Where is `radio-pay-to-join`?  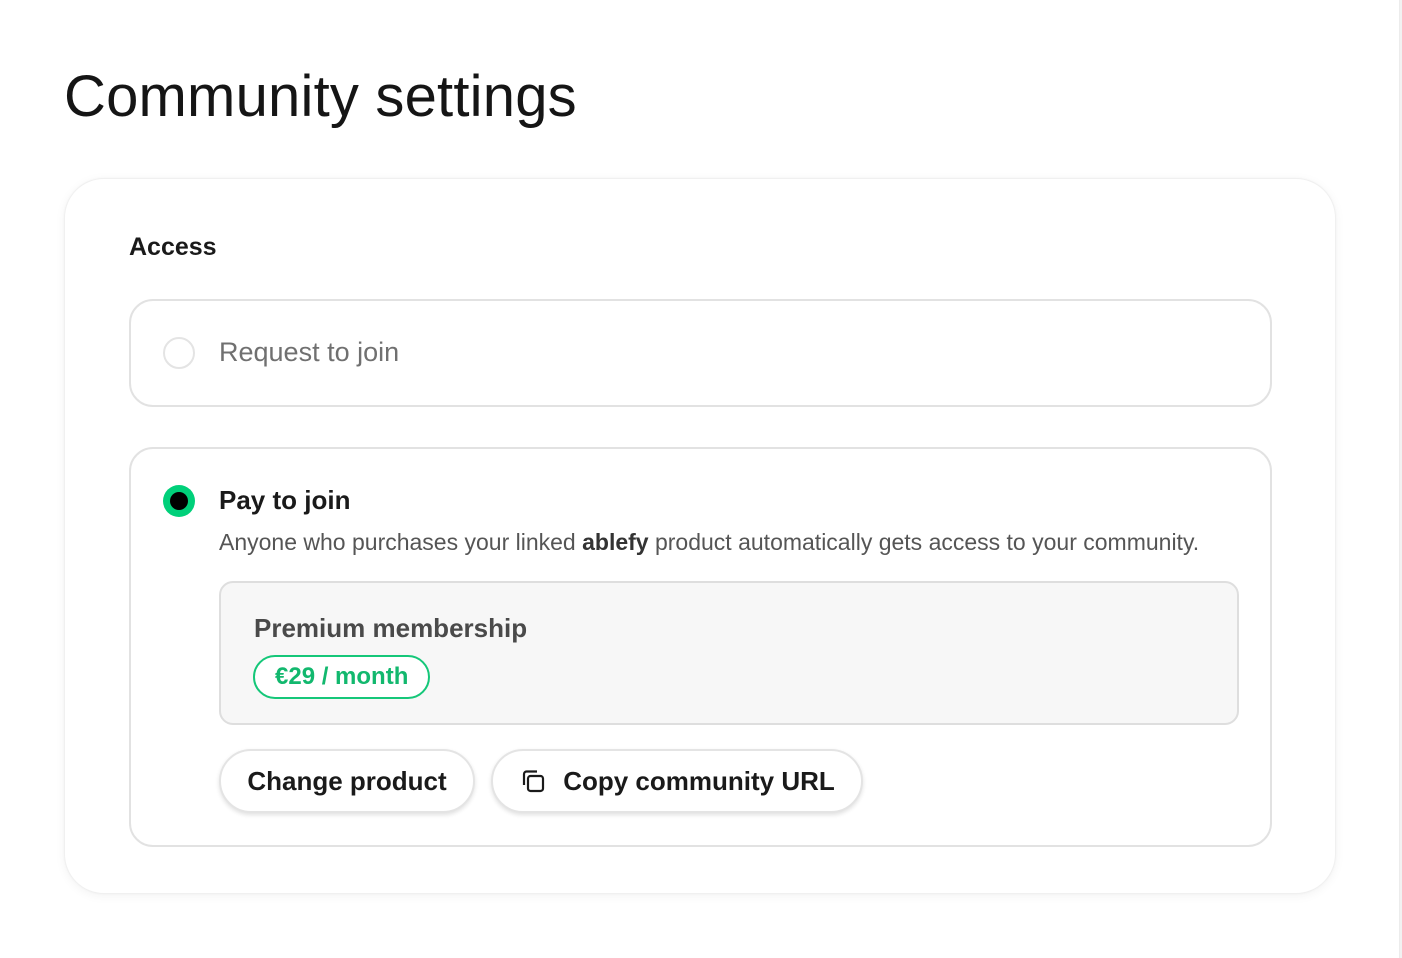 radio-pay-to-join is located at coordinates (179, 501).